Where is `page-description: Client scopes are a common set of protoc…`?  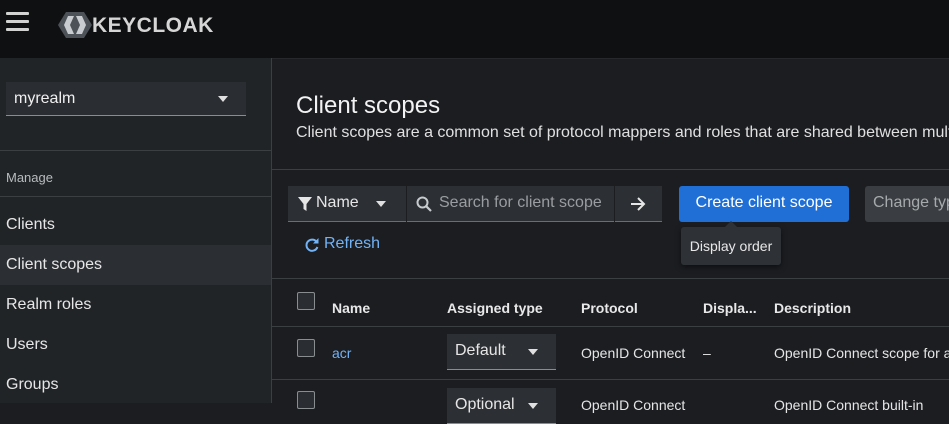 page-description: Client scopes are a common set of protoc… is located at coordinates (622, 132).